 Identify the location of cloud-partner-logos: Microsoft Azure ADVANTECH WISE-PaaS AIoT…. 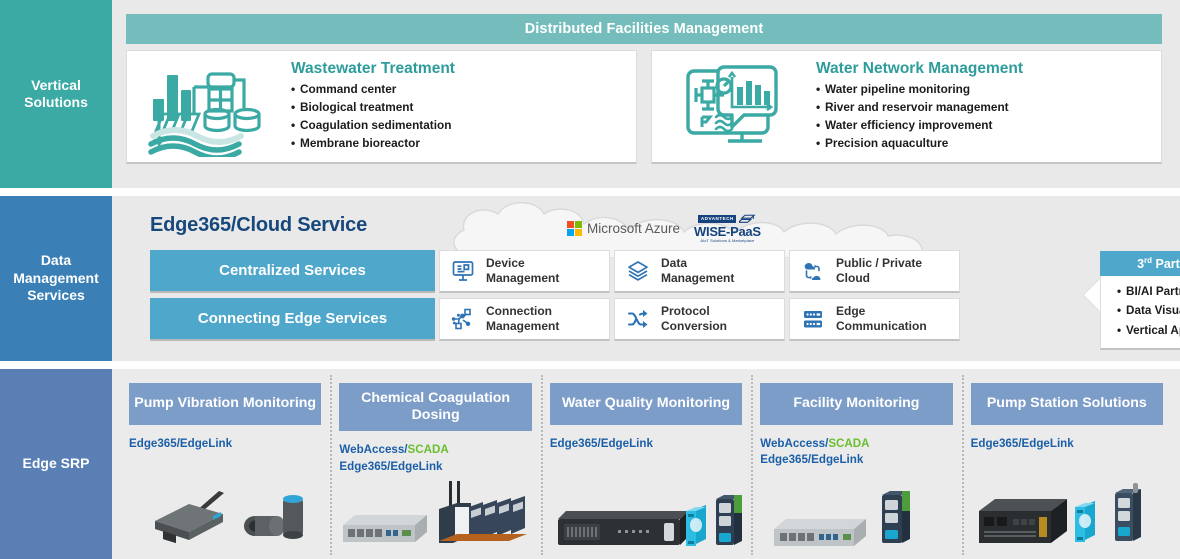
(664, 228).